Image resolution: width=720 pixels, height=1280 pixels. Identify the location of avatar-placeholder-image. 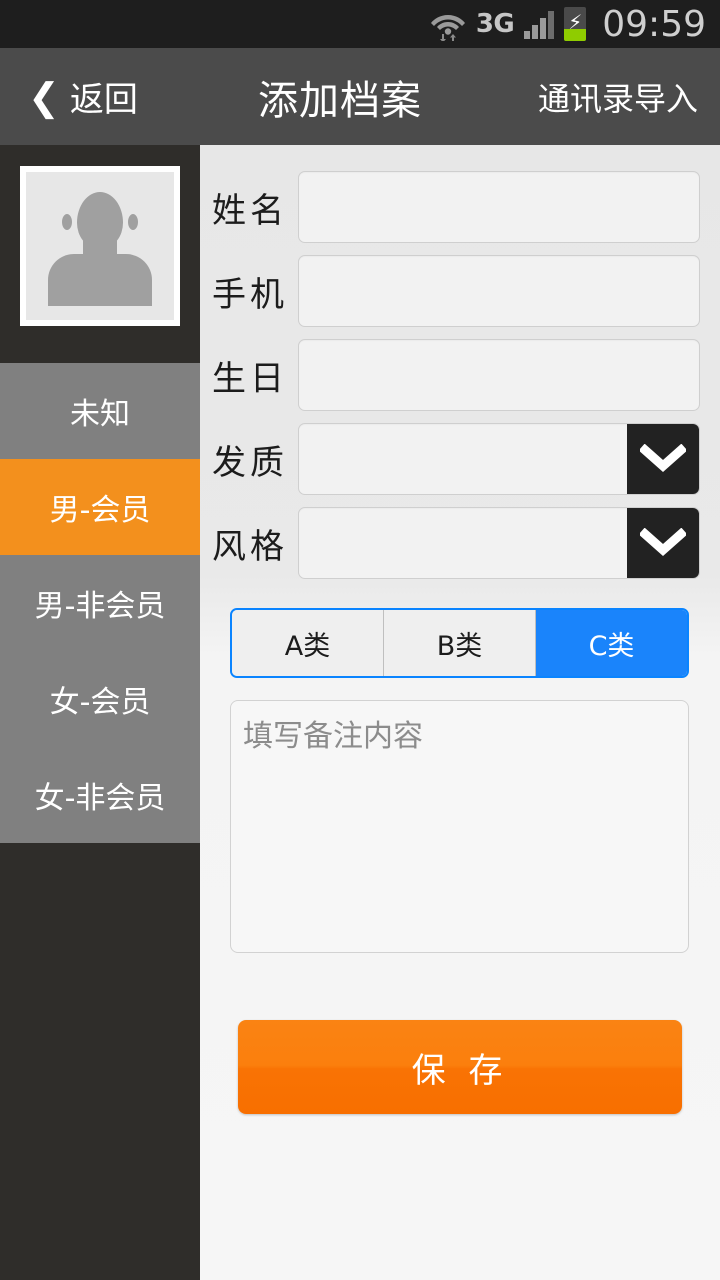
(100, 246).